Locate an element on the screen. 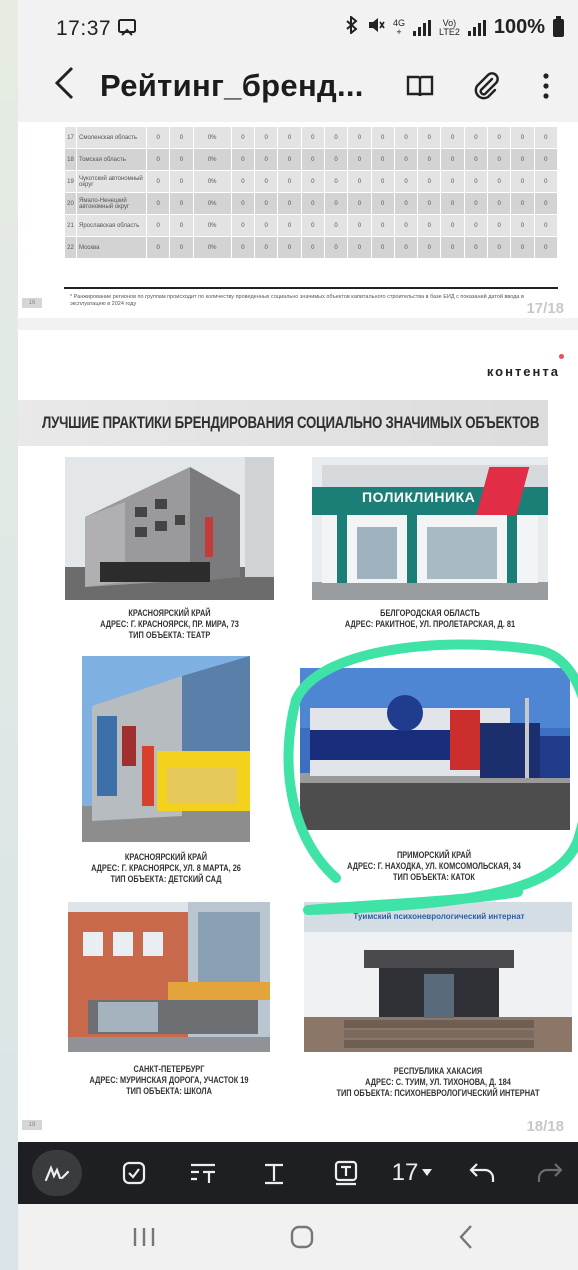 The width and height of the screenshot is (578, 1270). page-side-badge: 16 is located at coordinates (32, 303).